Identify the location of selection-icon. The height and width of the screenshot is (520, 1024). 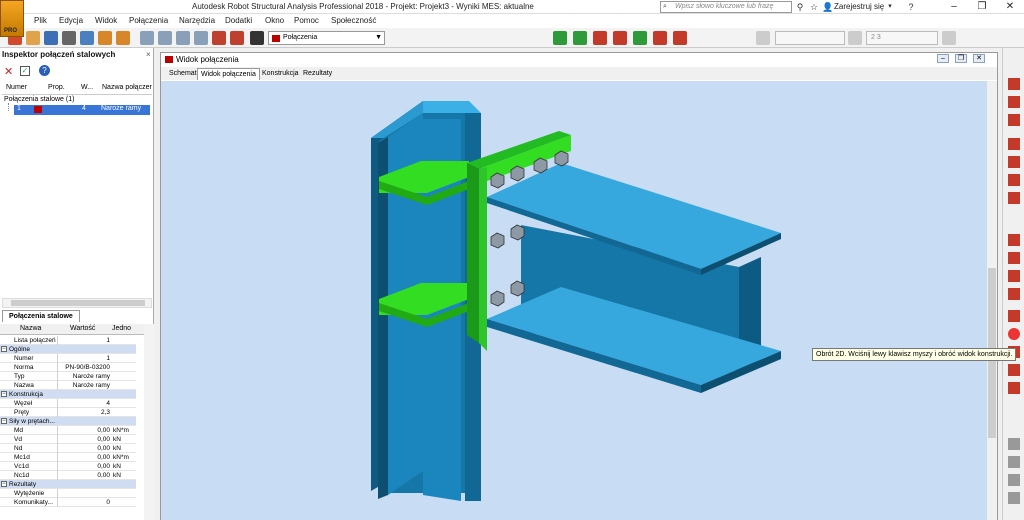
(855, 38).